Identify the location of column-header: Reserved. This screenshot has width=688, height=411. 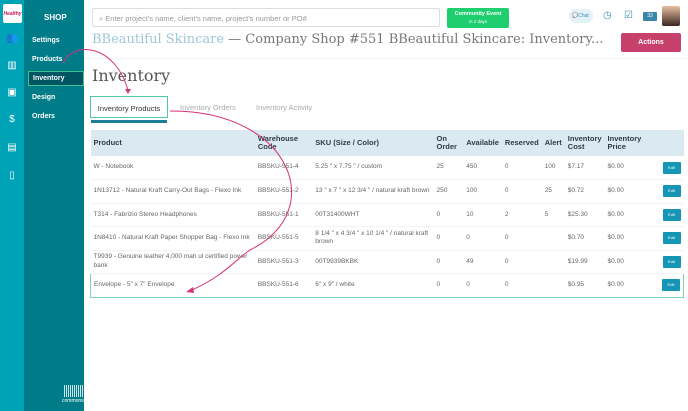
(521, 143).